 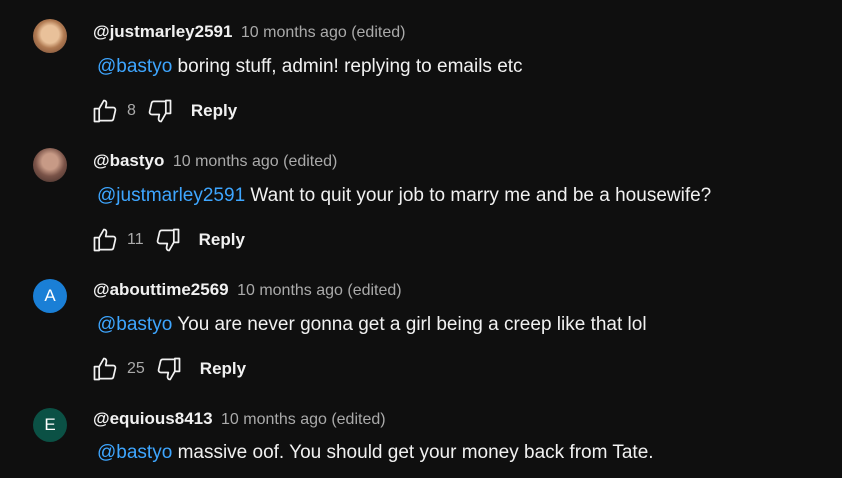 I want to click on comment-actions: 25 Reply, so click(x=168, y=369).